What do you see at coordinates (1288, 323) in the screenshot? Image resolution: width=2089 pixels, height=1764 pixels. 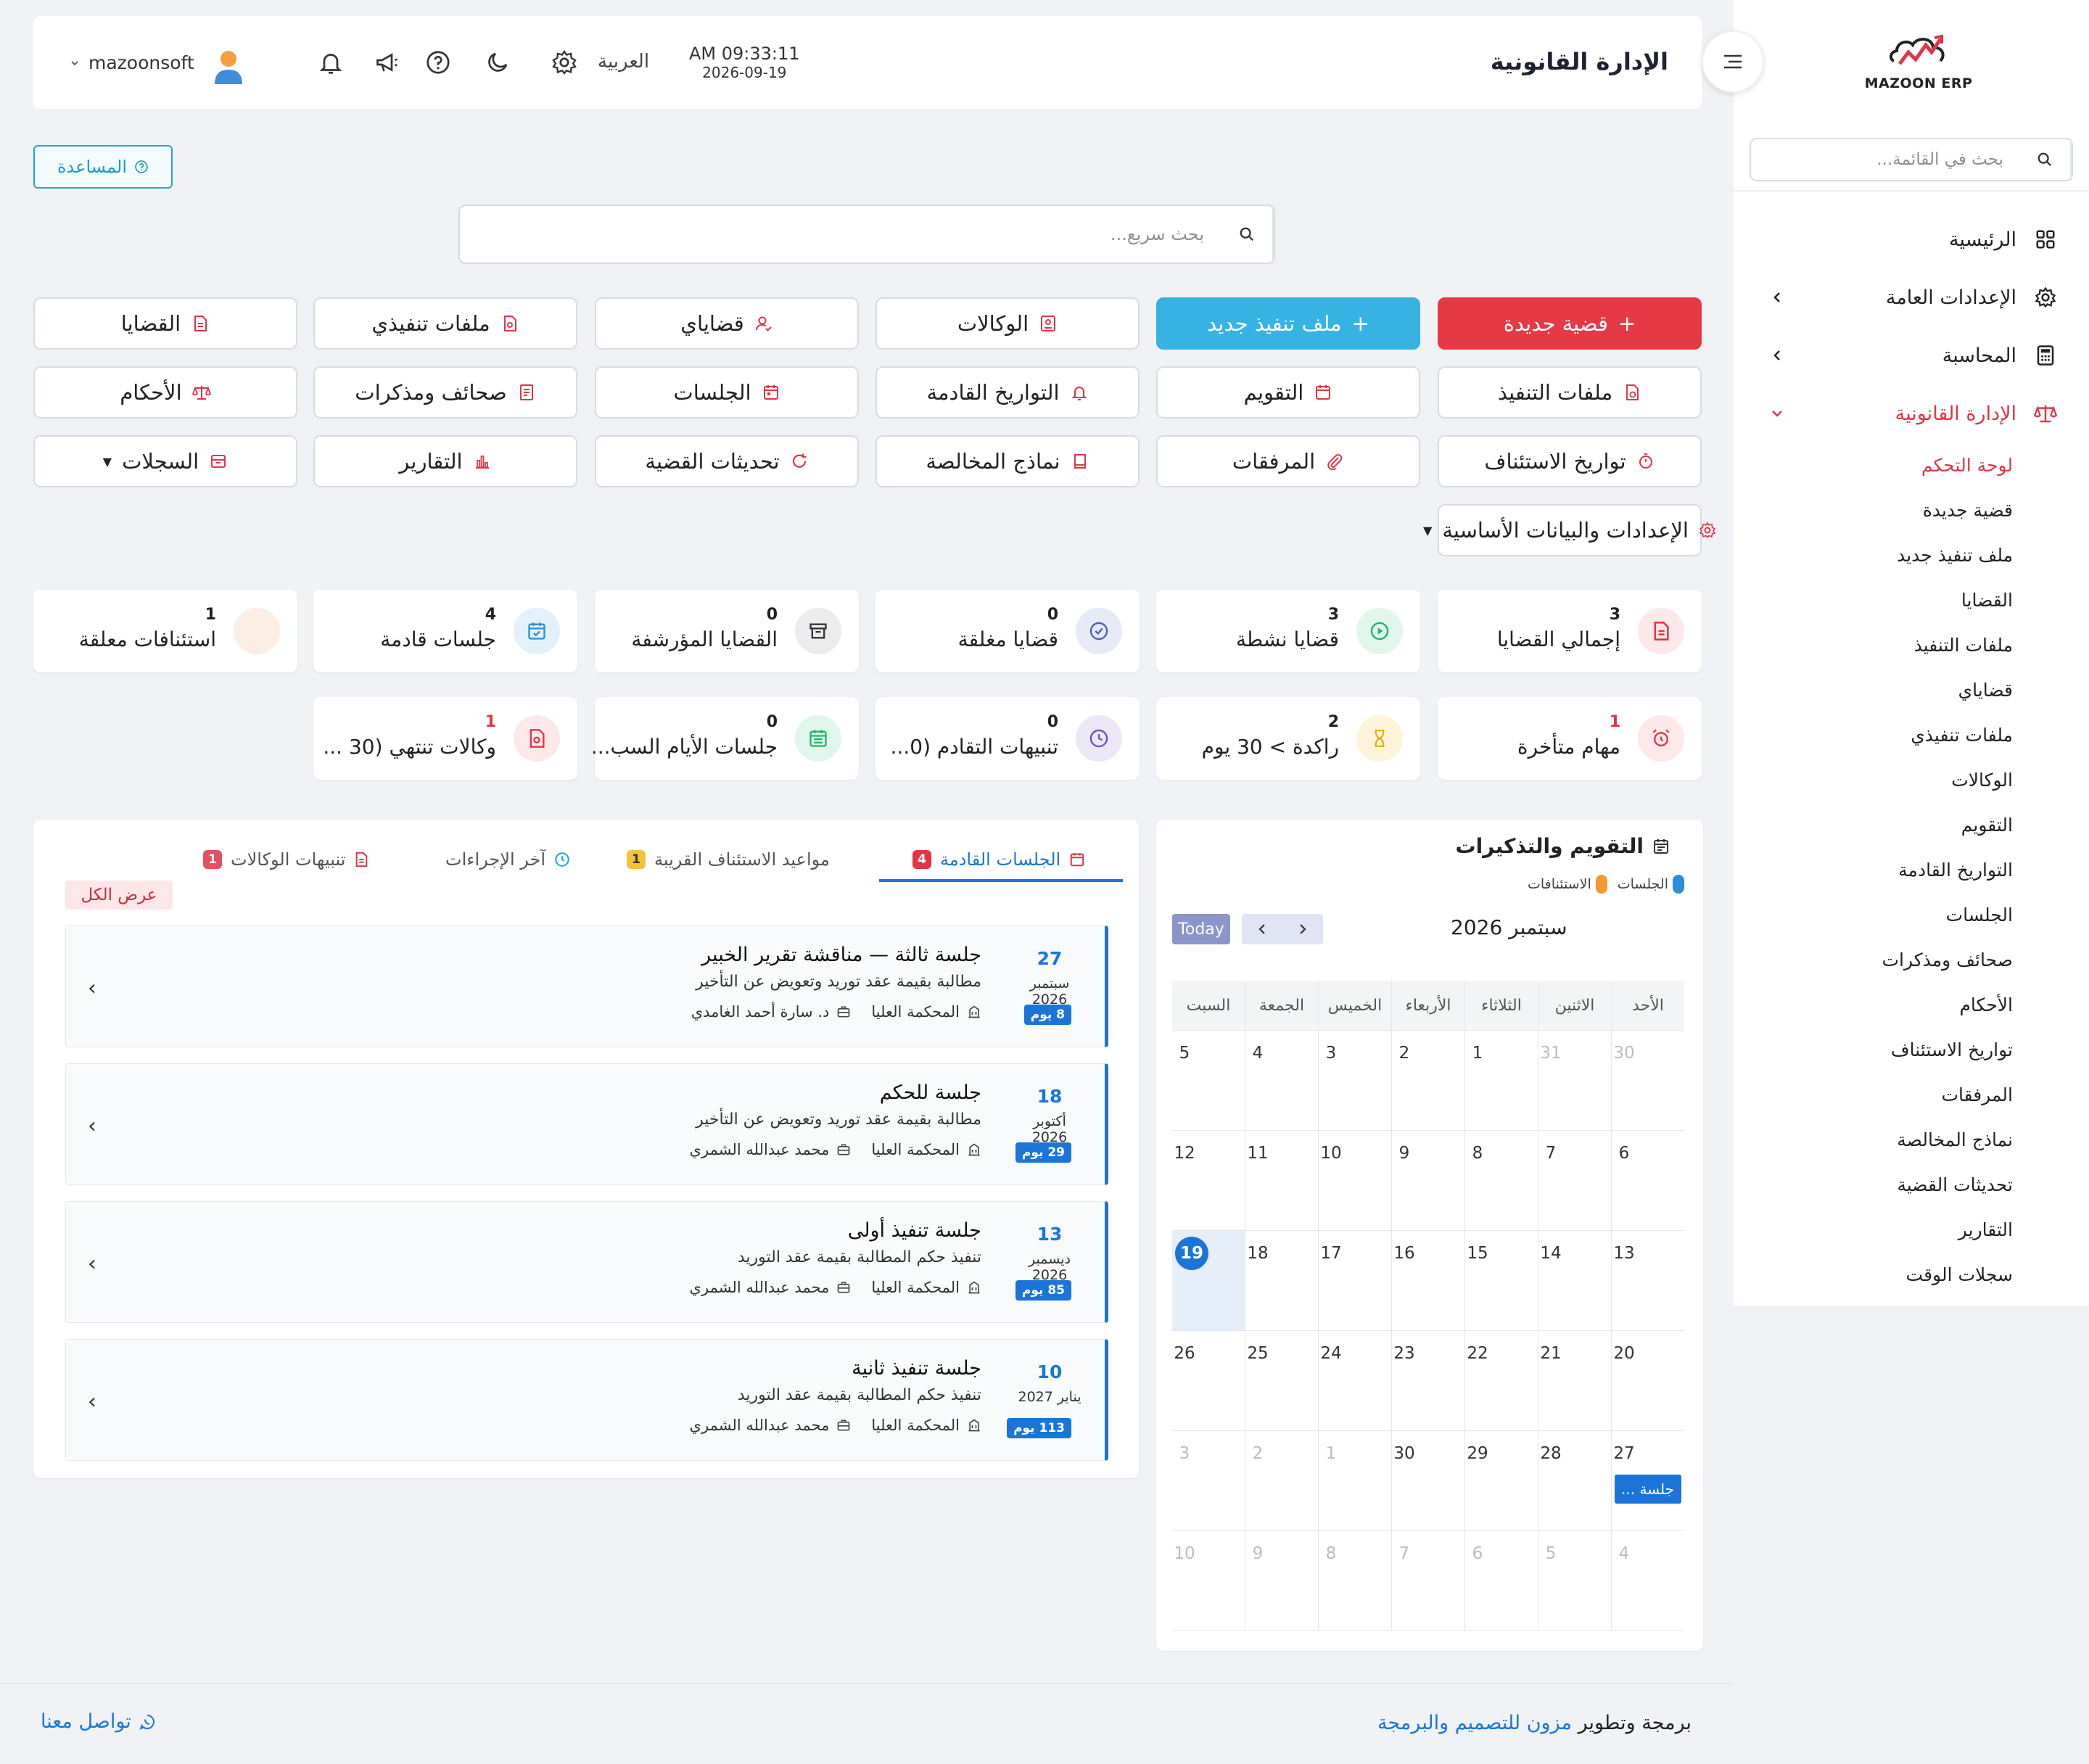 I see `new-exec-file-button: + ملف تنفيذ جديد` at bounding box center [1288, 323].